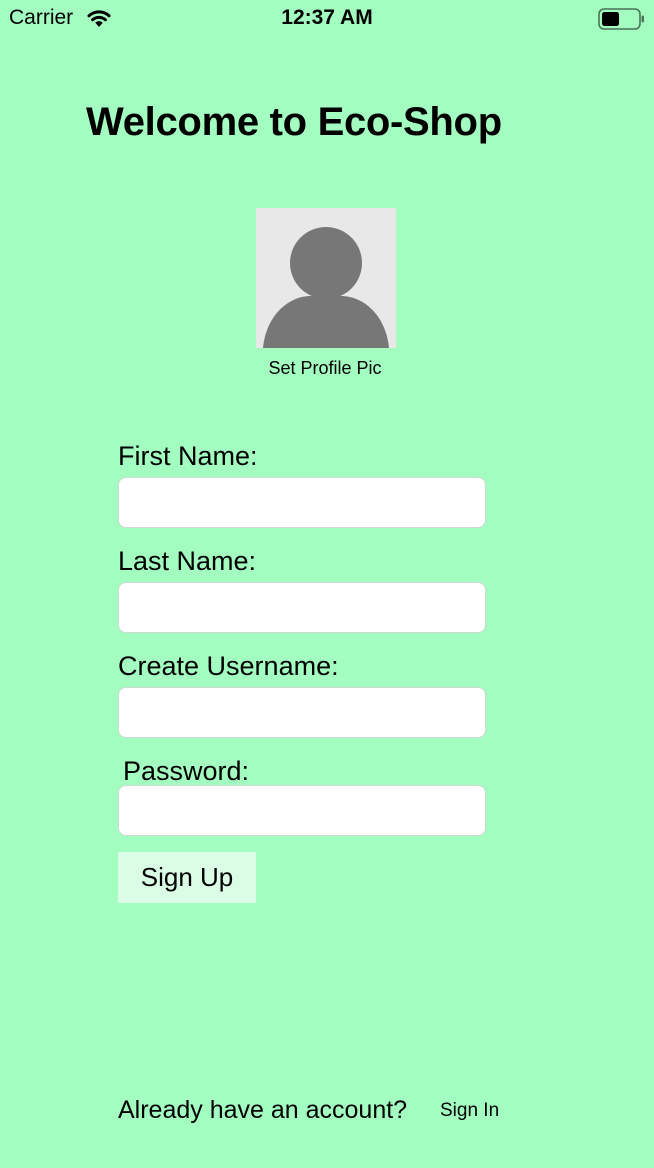 Image resolution: width=654 pixels, height=1168 pixels. Describe the element at coordinates (186, 771) in the screenshot. I see `password-label: Password:` at that location.